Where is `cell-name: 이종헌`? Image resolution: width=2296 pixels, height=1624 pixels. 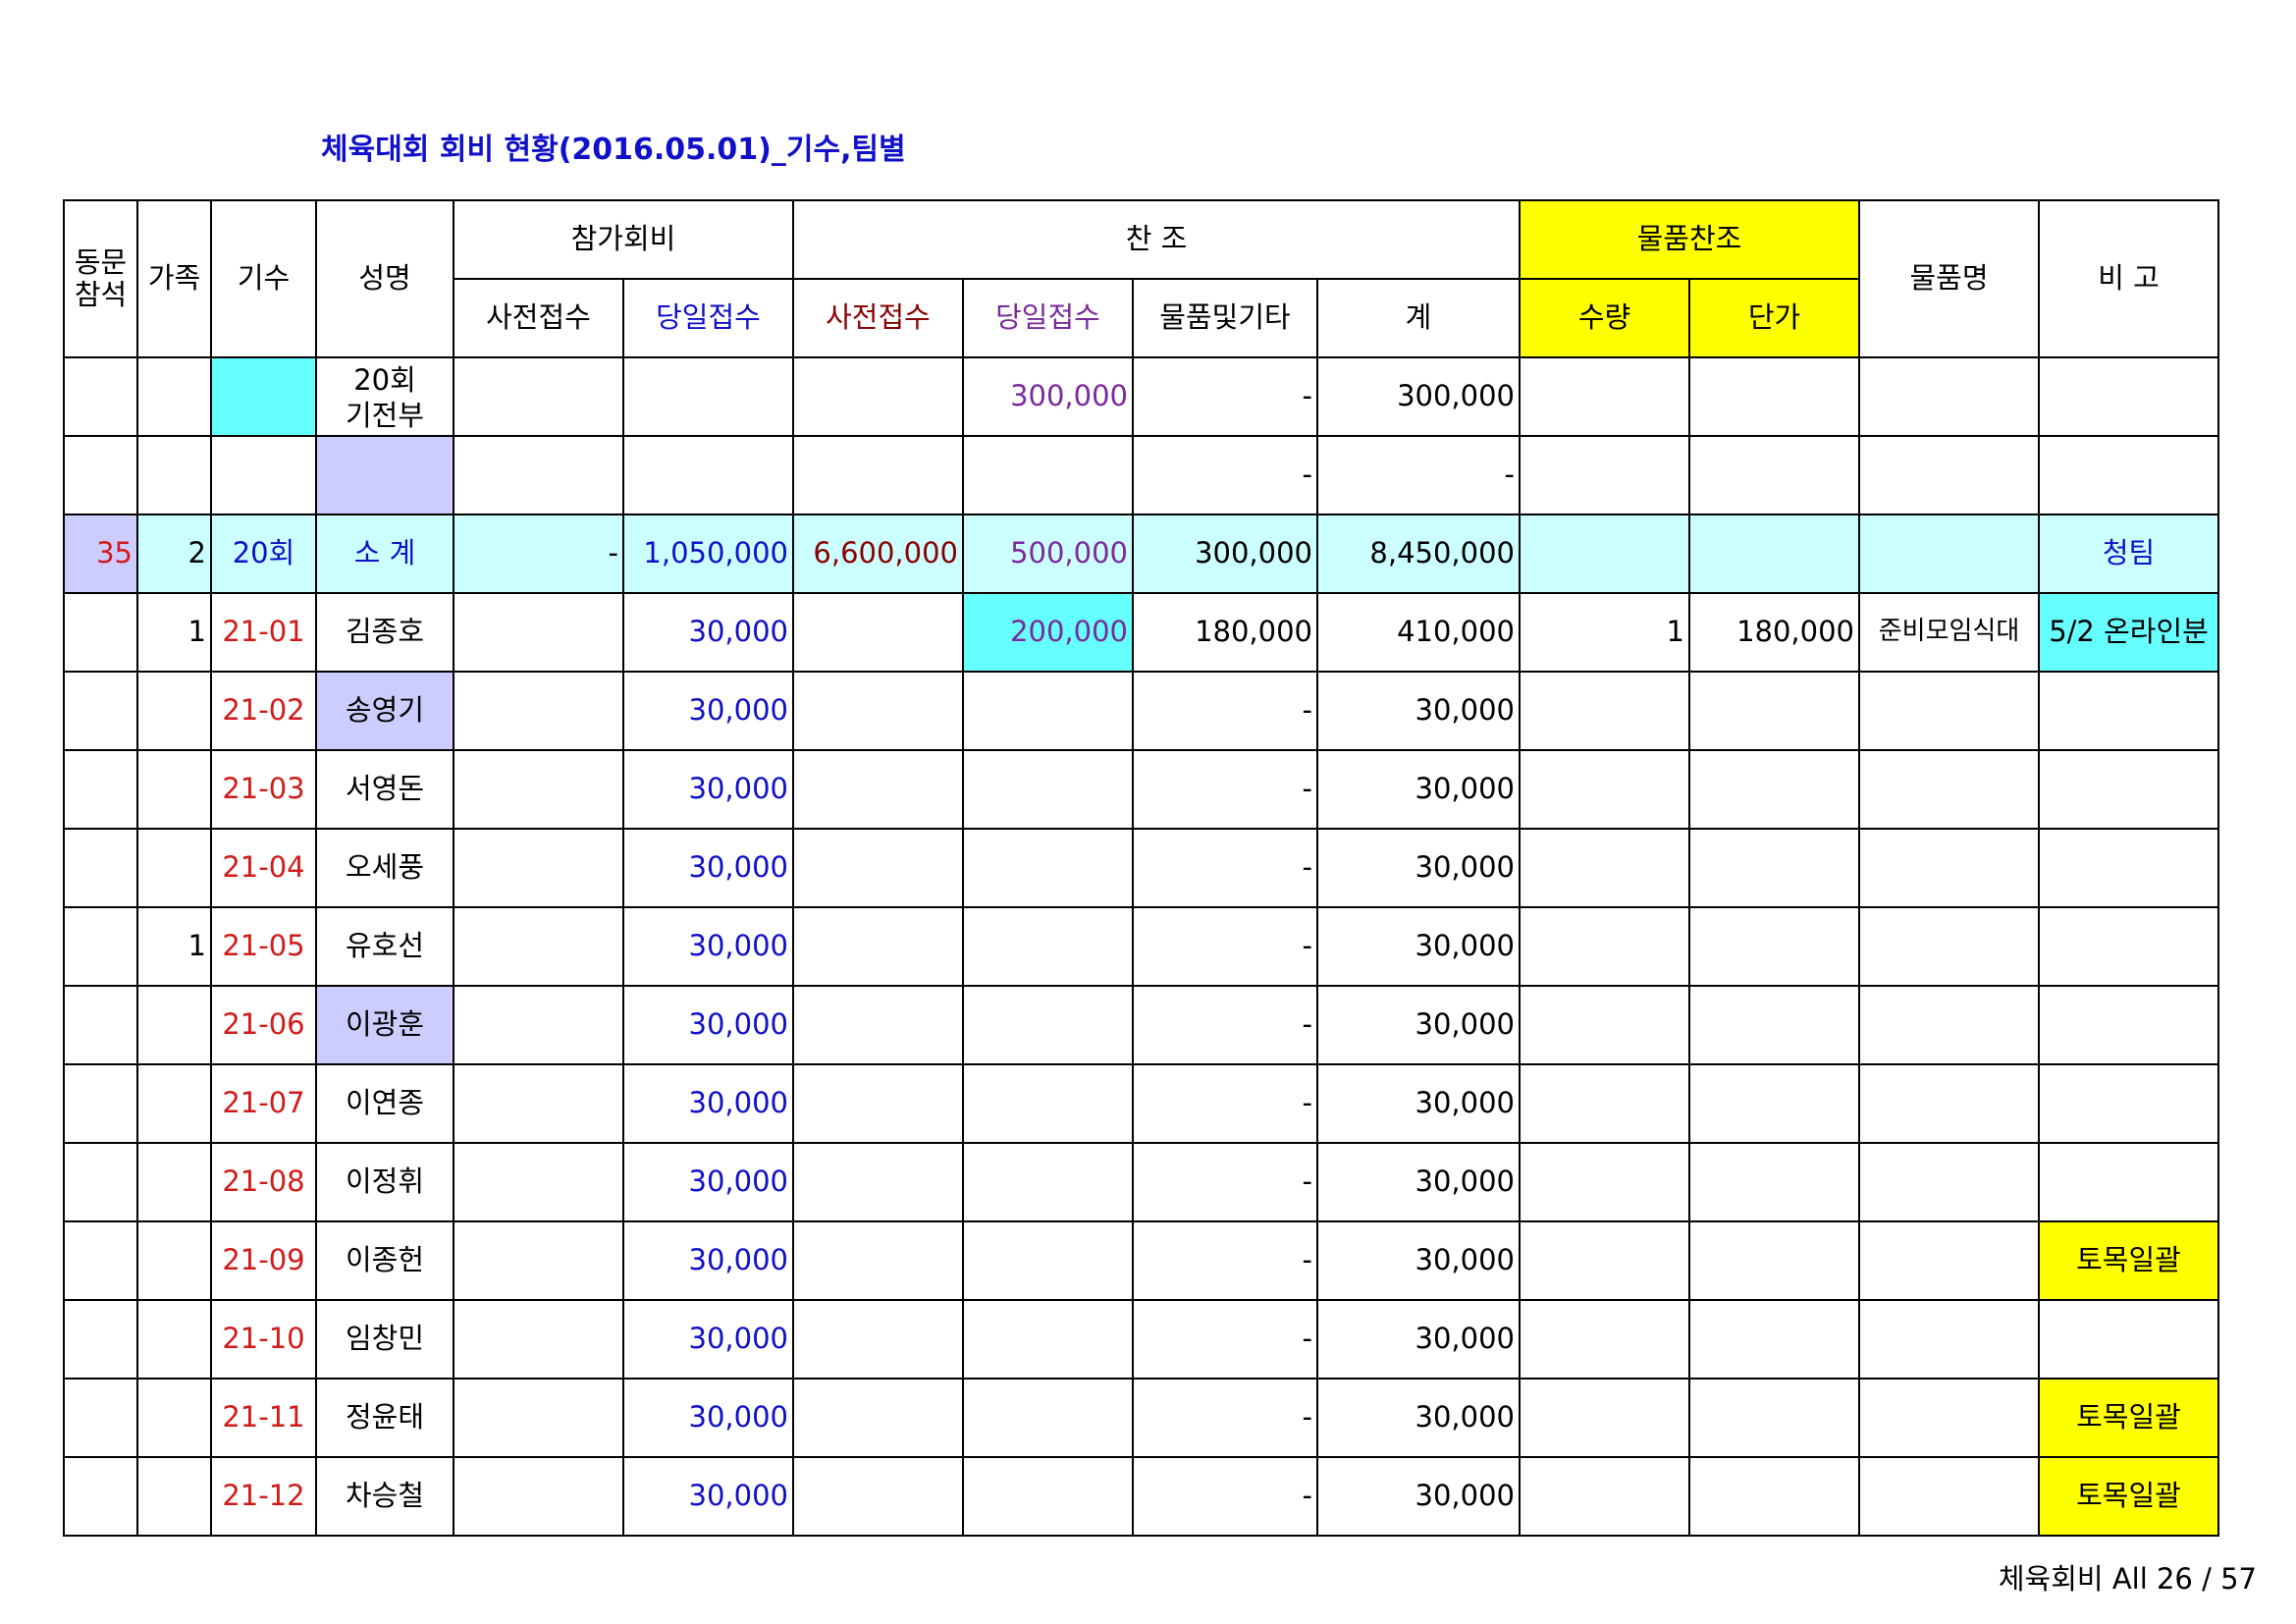
cell-name: 이종헌 is located at coordinates (384, 1260).